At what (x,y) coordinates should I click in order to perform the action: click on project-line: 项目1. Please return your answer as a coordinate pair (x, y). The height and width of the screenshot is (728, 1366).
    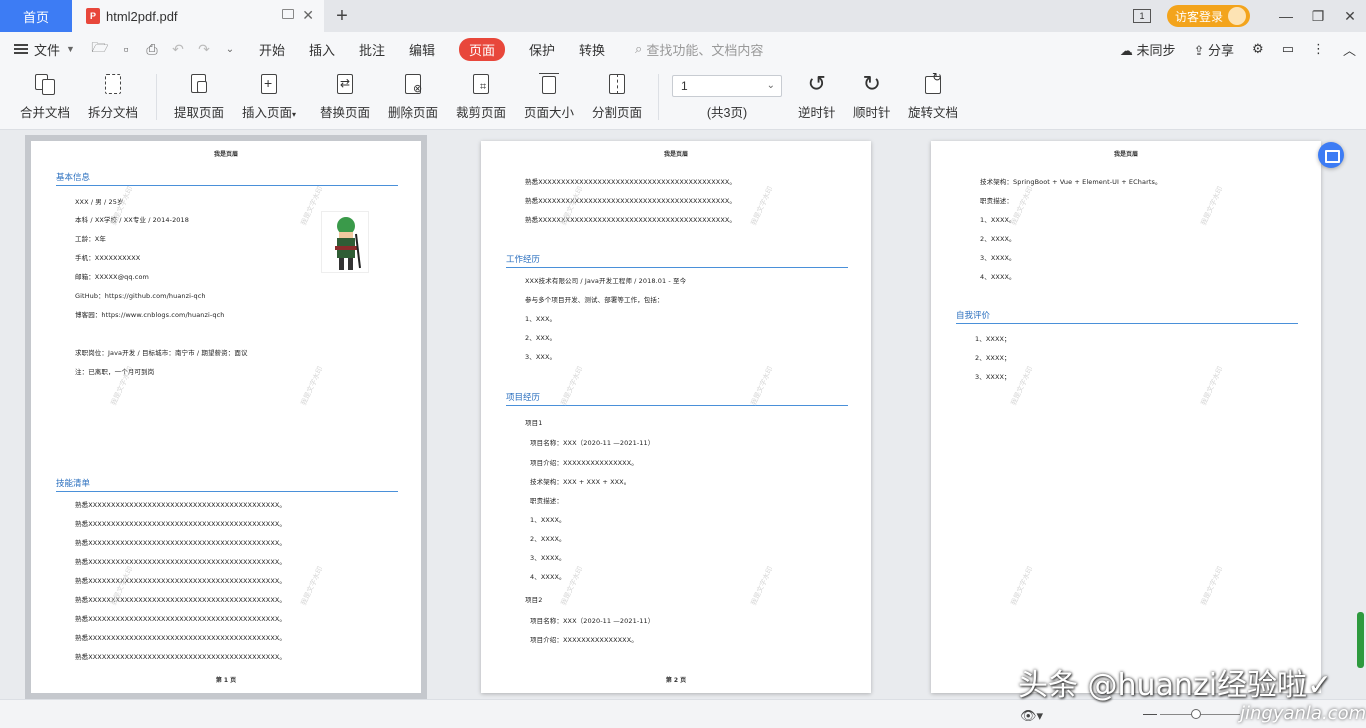
    Looking at the image, I should click on (534, 423).